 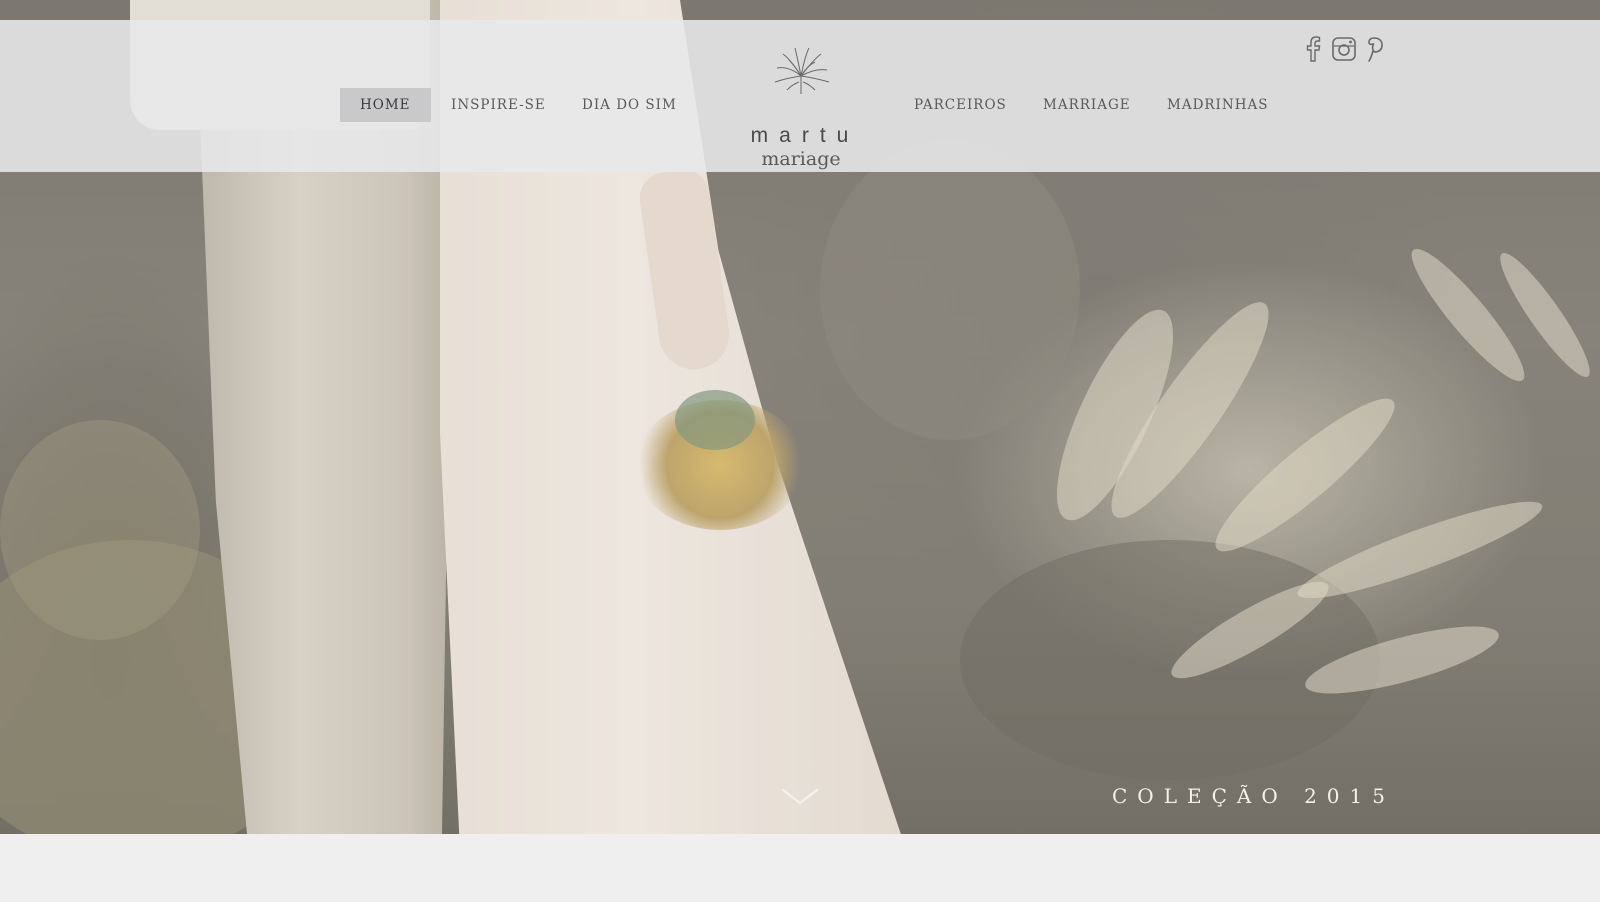 I want to click on page-content-area, so click(x=800, y=868).